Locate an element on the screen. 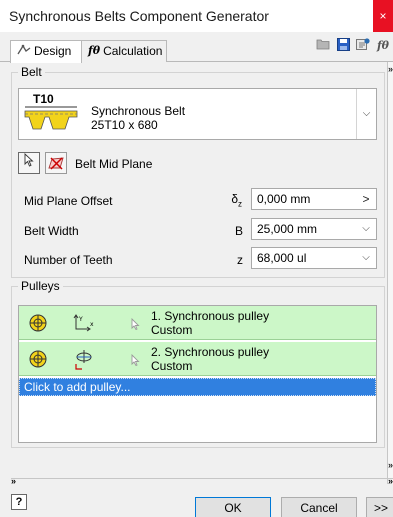 The height and width of the screenshot is (517, 393). scroll-right-arrow-icon: » is located at coordinates (390, 481).